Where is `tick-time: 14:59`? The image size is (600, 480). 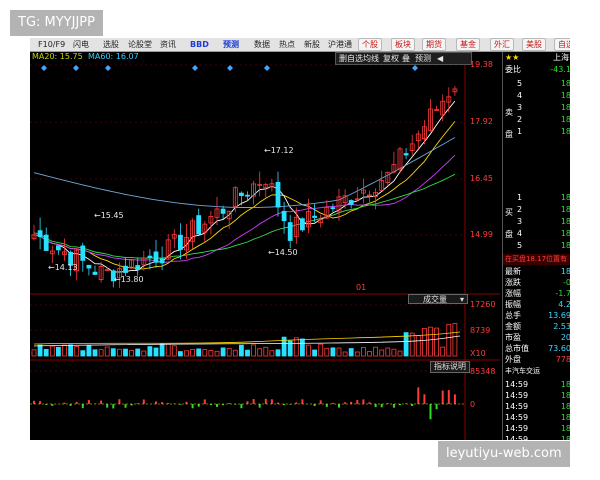 tick-time: 14:59 is located at coordinates (517, 384).